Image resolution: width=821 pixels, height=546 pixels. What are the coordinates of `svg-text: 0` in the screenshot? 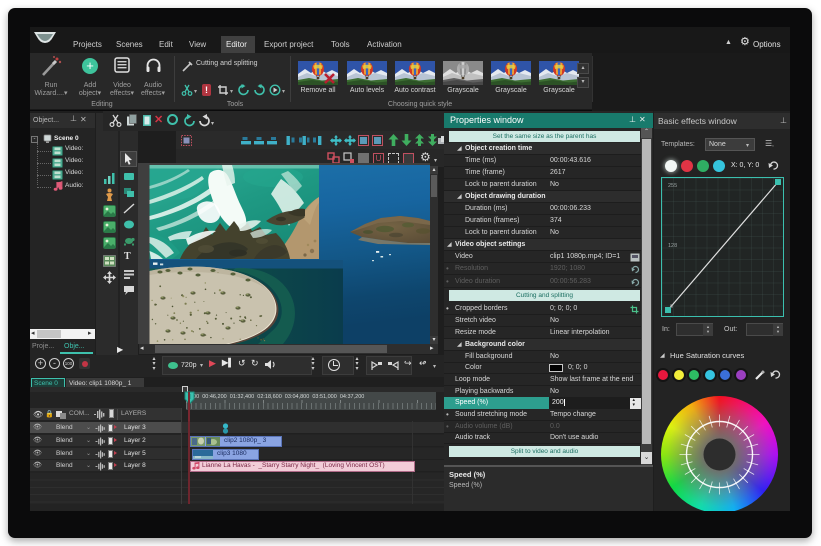 It's located at (671, 307).